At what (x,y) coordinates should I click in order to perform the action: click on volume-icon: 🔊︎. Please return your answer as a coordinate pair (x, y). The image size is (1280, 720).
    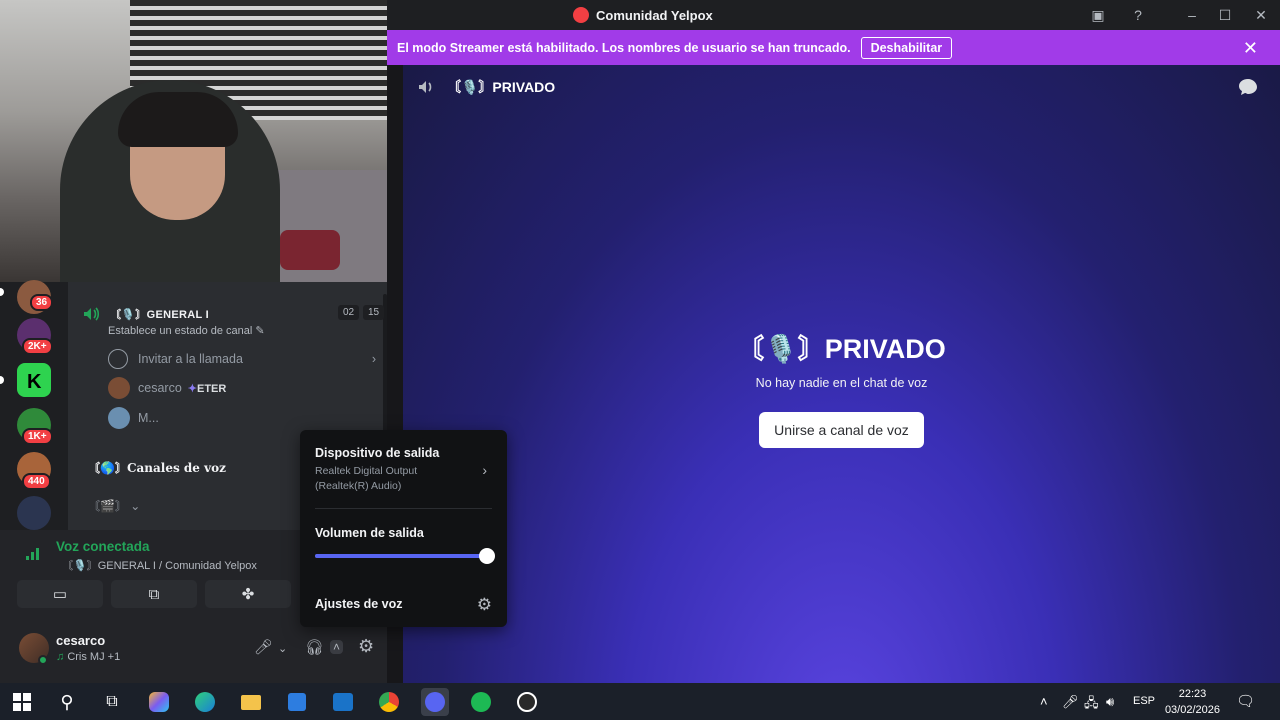
    Looking at the image, I should click on (1110, 702).